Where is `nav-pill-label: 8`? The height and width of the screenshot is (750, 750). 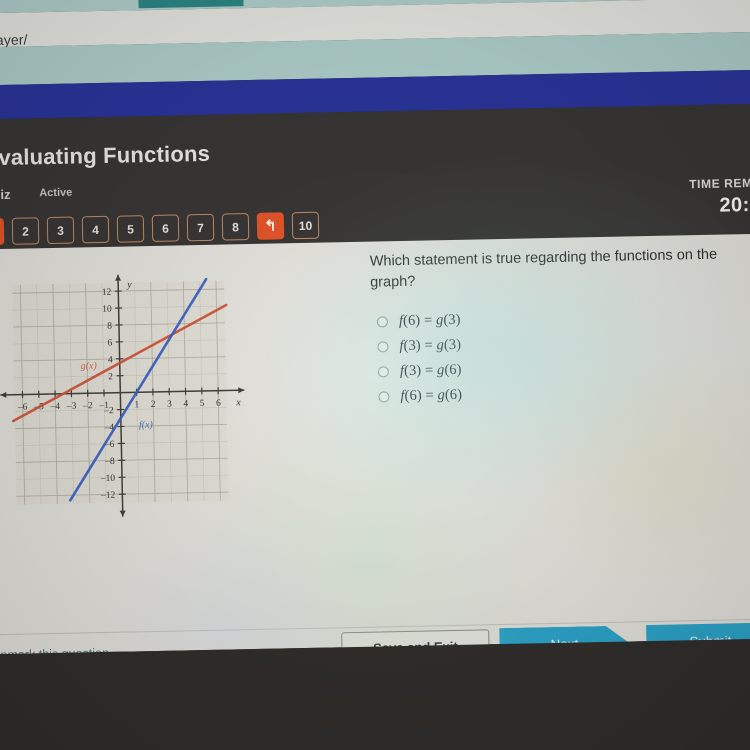
nav-pill-label: 8 is located at coordinates (235, 226).